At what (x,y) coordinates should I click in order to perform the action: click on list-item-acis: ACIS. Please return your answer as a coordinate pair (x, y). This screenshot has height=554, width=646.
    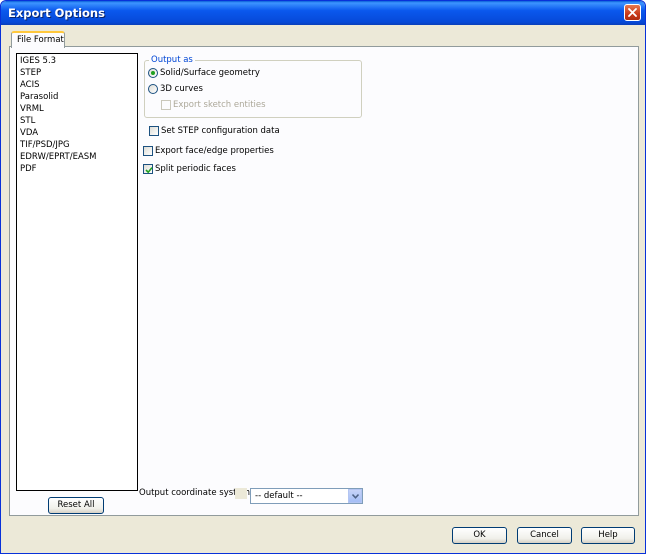
    Looking at the image, I should click on (30, 85).